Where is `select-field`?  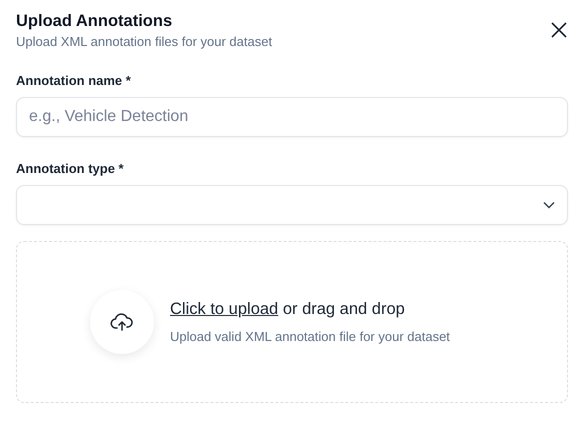
select-field is located at coordinates (292, 205).